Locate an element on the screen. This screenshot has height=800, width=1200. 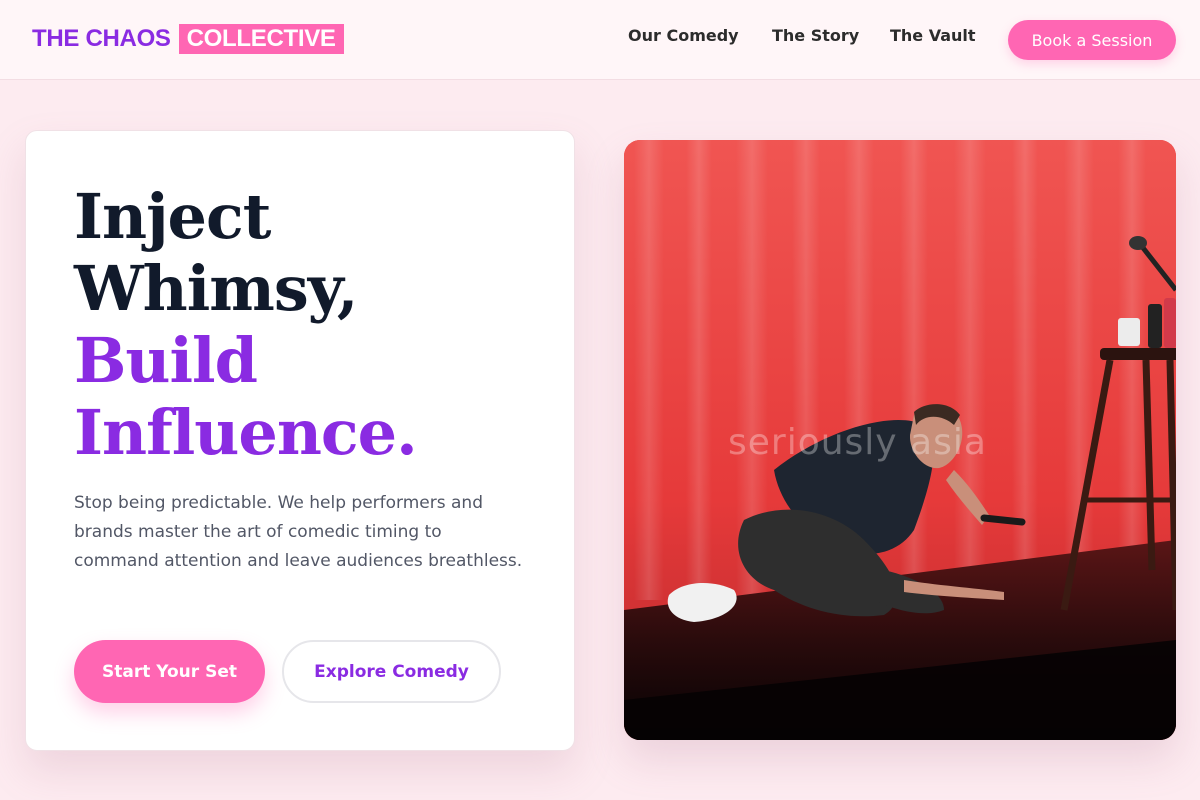
explore-comedy-button: Explore Comedy is located at coordinates (391, 671).